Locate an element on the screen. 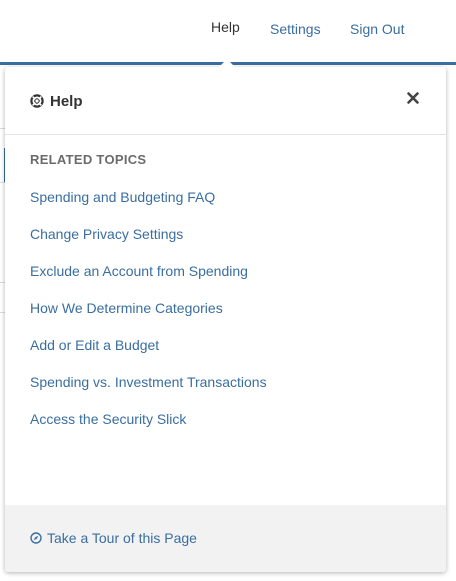 The height and width of the screenshot is (581, 456). nav-help-link: Help is located at coordinates (225, 27).